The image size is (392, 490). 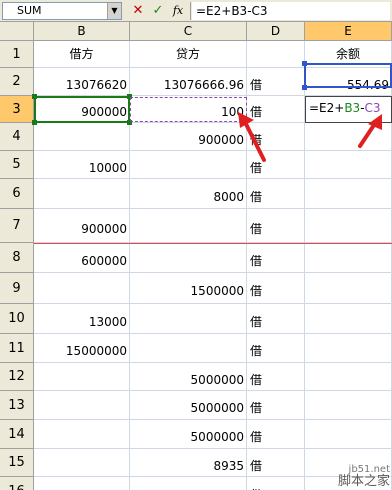 What do you see at coordinates (276, 348) in the screenshot?
I see `cell-d11: 借` at bounding box center [276, 348].